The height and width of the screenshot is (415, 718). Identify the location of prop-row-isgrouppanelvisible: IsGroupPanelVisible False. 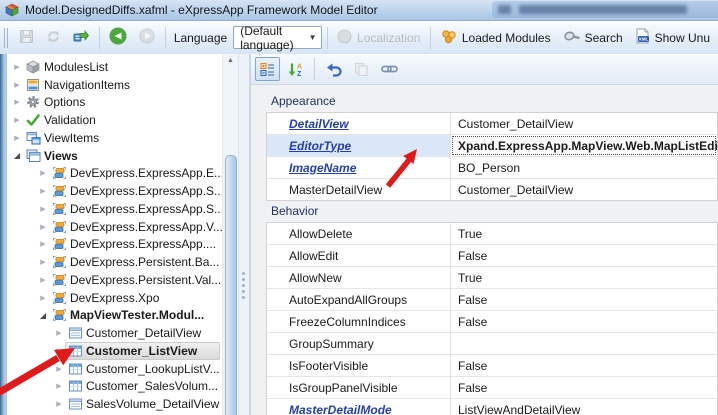
(492, 388).